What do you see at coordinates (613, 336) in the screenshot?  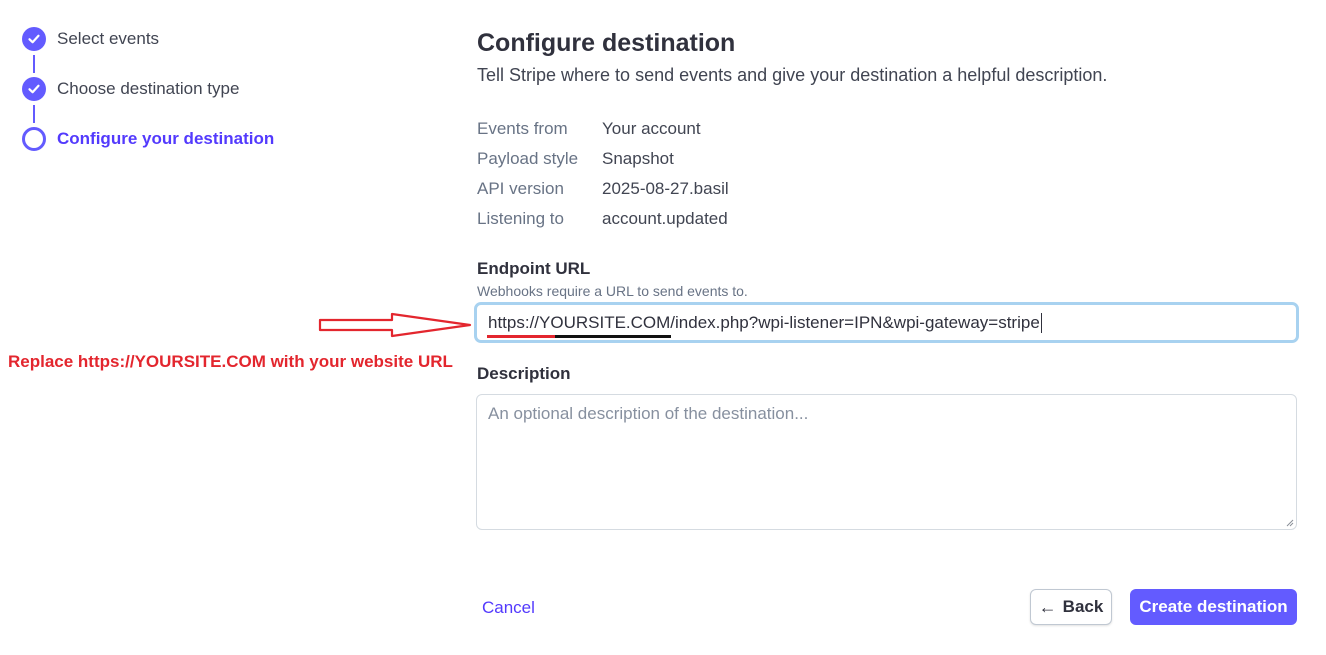 I see `annotation-underline-black` at bounding box center [613, 336].